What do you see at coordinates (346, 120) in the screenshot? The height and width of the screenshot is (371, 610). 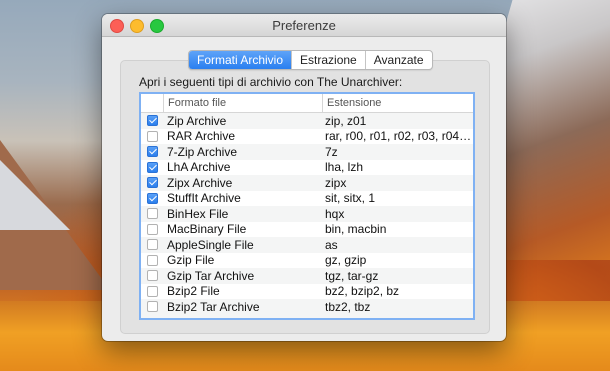 I see `extension-cell: zip, z01` at bounding box center [346, 120].